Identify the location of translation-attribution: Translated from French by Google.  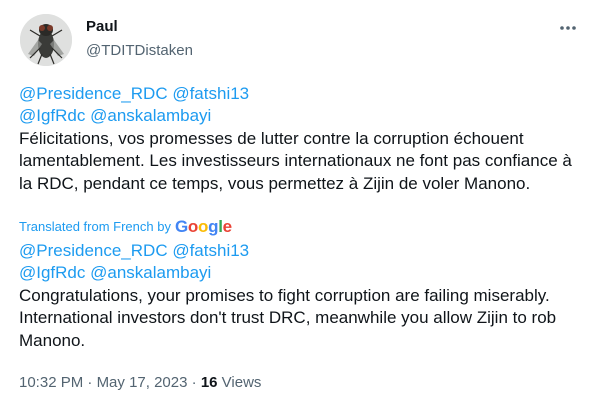
(125, 227).